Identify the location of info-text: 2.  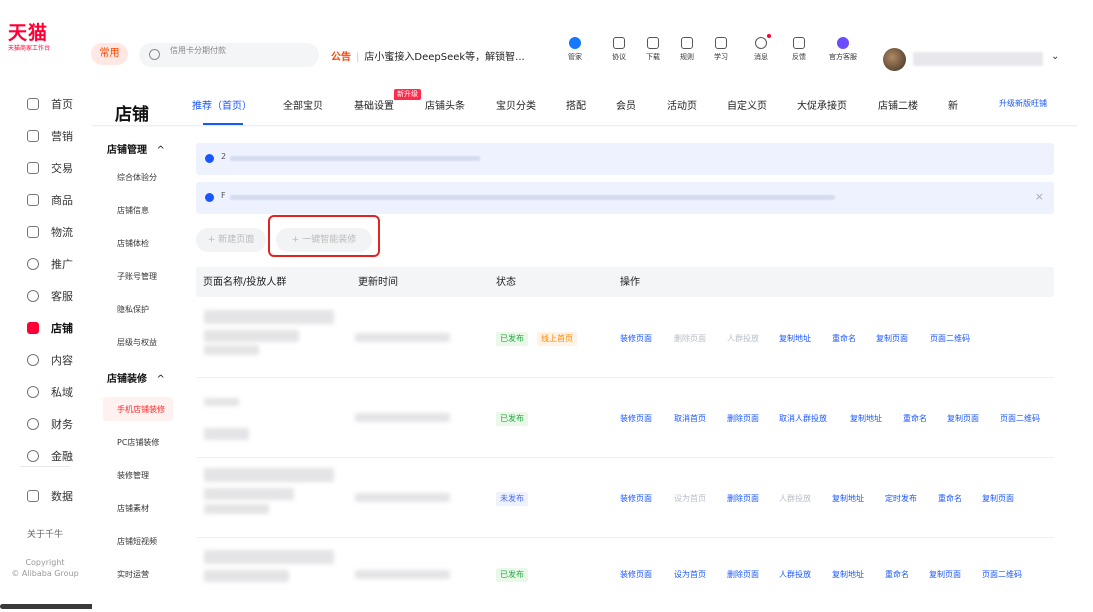
(224, 156).